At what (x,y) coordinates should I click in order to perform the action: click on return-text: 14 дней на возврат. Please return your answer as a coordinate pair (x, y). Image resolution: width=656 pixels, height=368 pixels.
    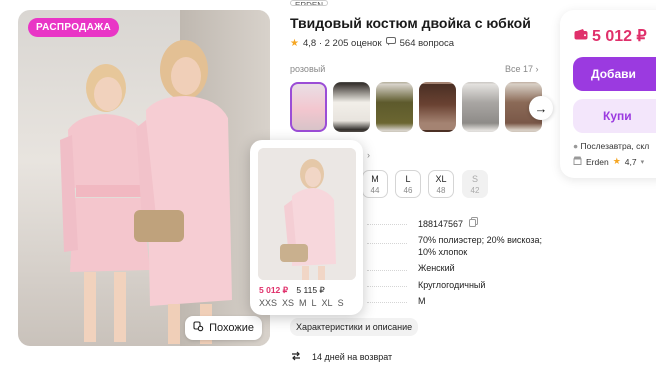
    Looking at the image, I should click on (352, 357).